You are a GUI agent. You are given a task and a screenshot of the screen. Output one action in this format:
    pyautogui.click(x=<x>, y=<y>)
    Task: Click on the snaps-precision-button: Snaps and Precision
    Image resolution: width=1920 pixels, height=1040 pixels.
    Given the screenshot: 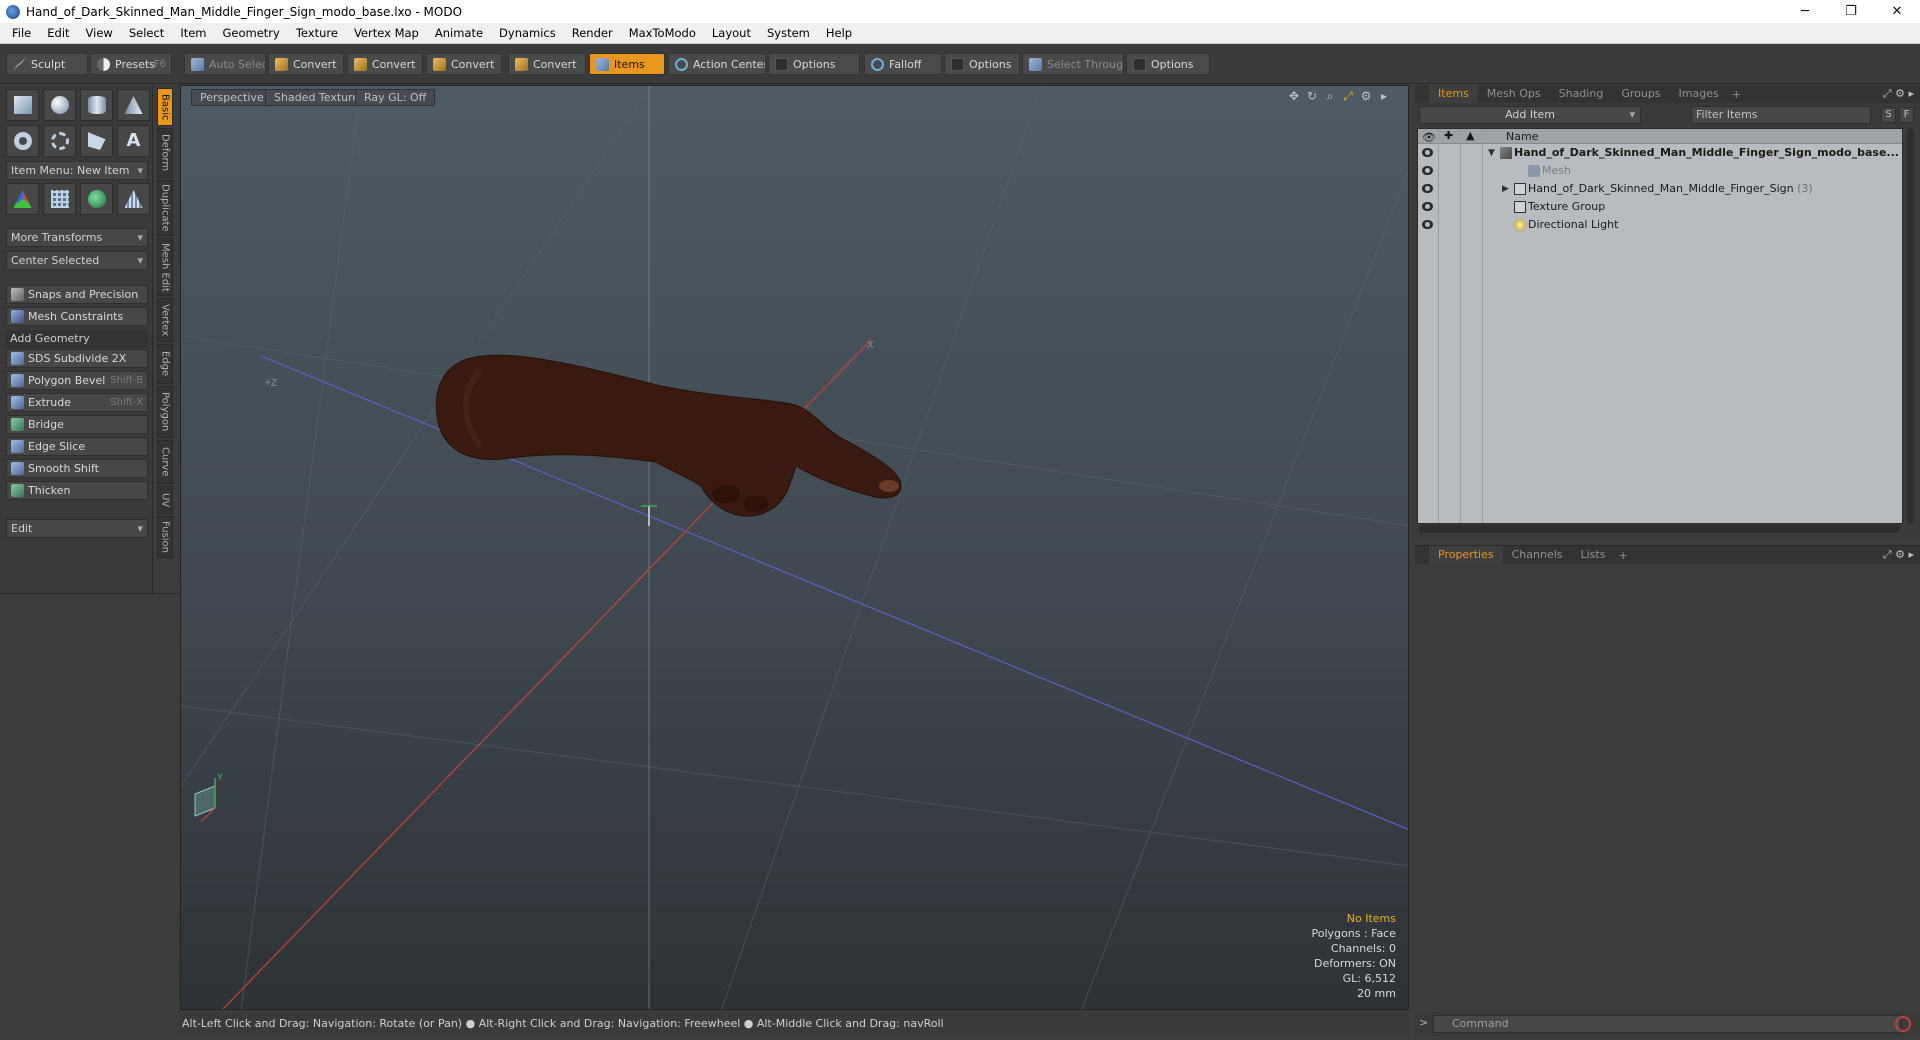 What is the action you would take?
    pyautogui.click(x=77, y=294)
    